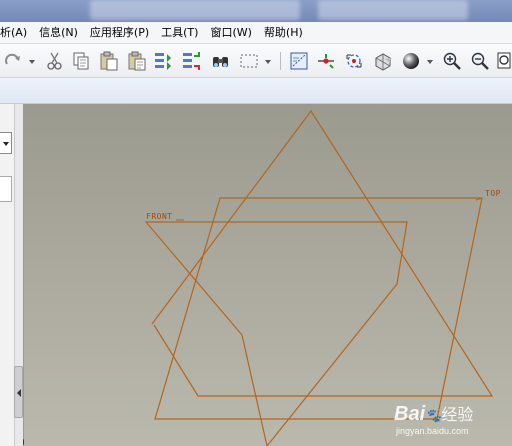 This screenshot has height=446, width=512. I want to click on secondary-toolbar-strip, so click(256, 91).